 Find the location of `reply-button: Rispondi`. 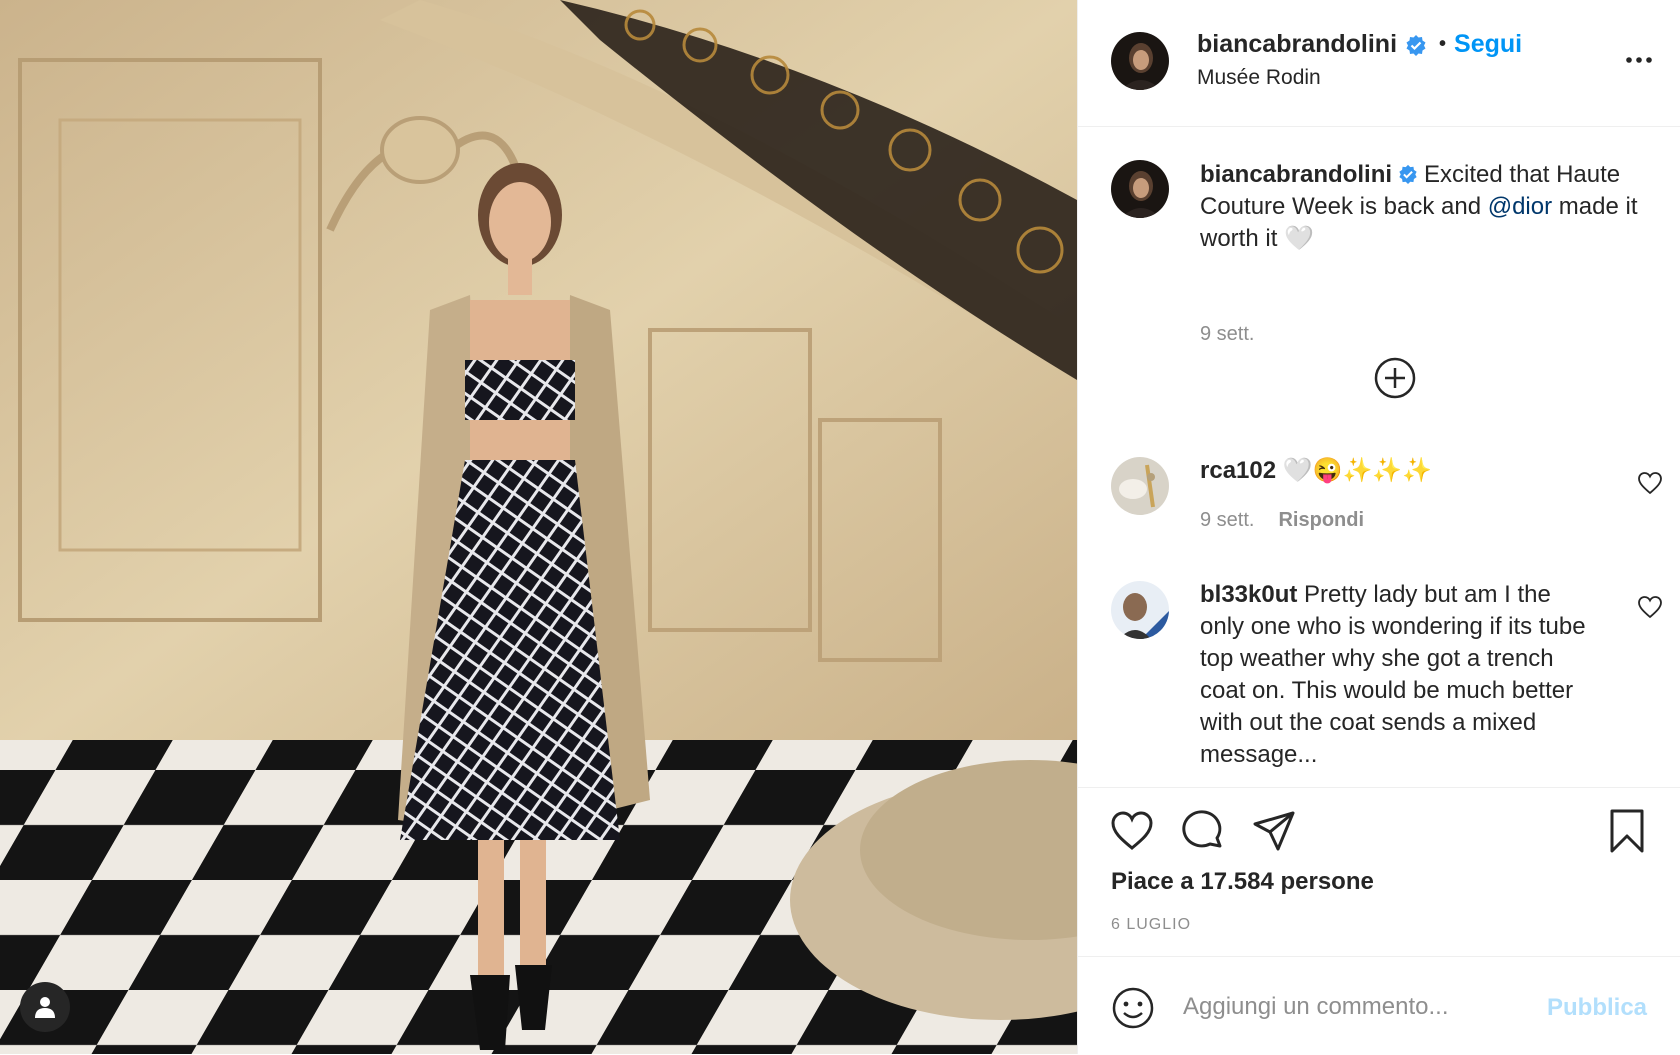

reply-button: Rispondi is located at coordinates (1321, 520).